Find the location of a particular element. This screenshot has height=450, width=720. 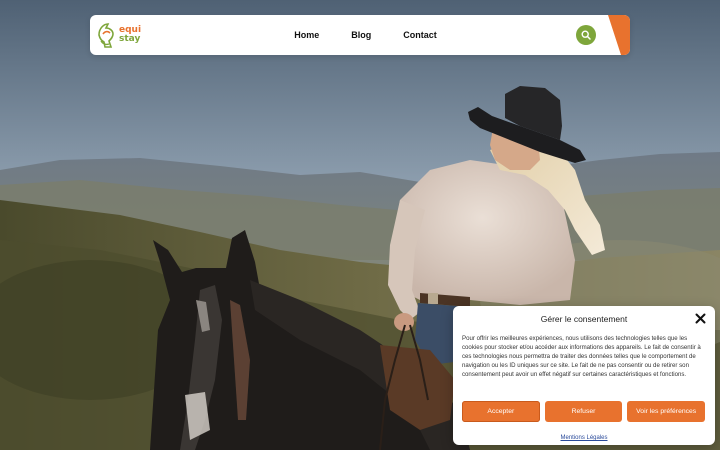

search-button is located at coordinates (586, 35).